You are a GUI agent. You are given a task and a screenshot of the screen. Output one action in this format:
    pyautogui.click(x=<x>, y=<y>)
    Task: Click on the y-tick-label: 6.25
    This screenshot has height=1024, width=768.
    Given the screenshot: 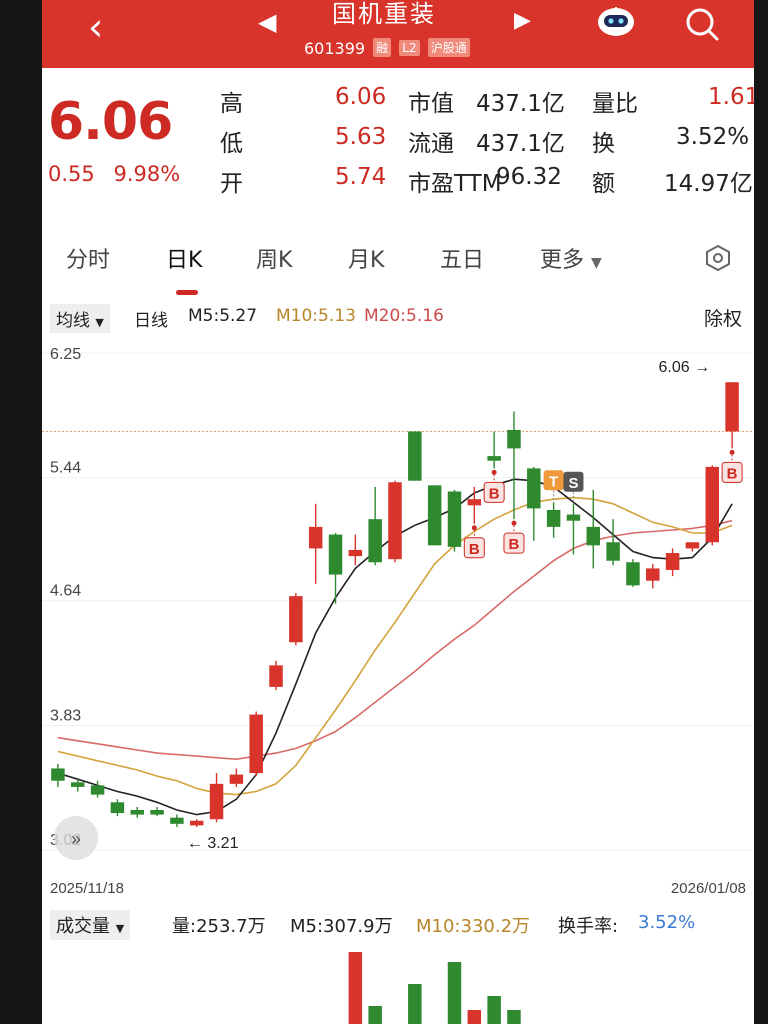 What is the action you would take?
    pyautogui.click(x=65, y=354)
    